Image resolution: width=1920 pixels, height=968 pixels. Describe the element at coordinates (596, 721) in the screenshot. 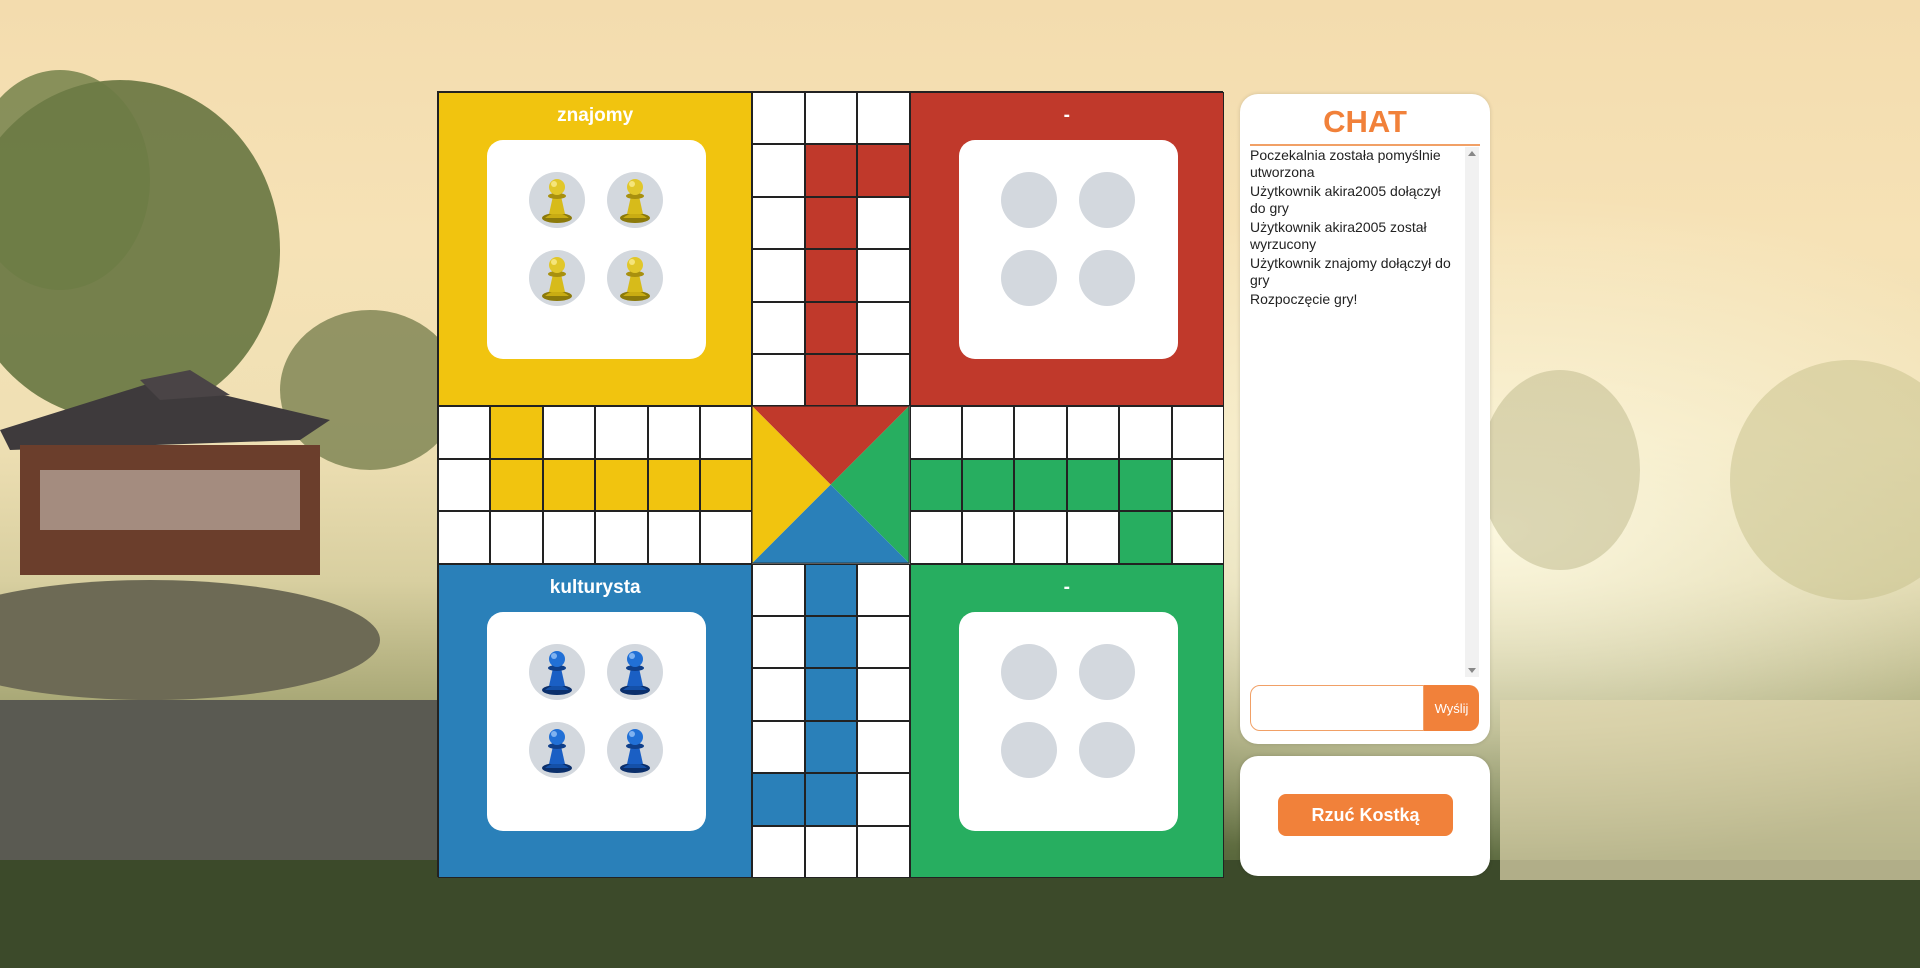

I see `home-blue-base` at that location.